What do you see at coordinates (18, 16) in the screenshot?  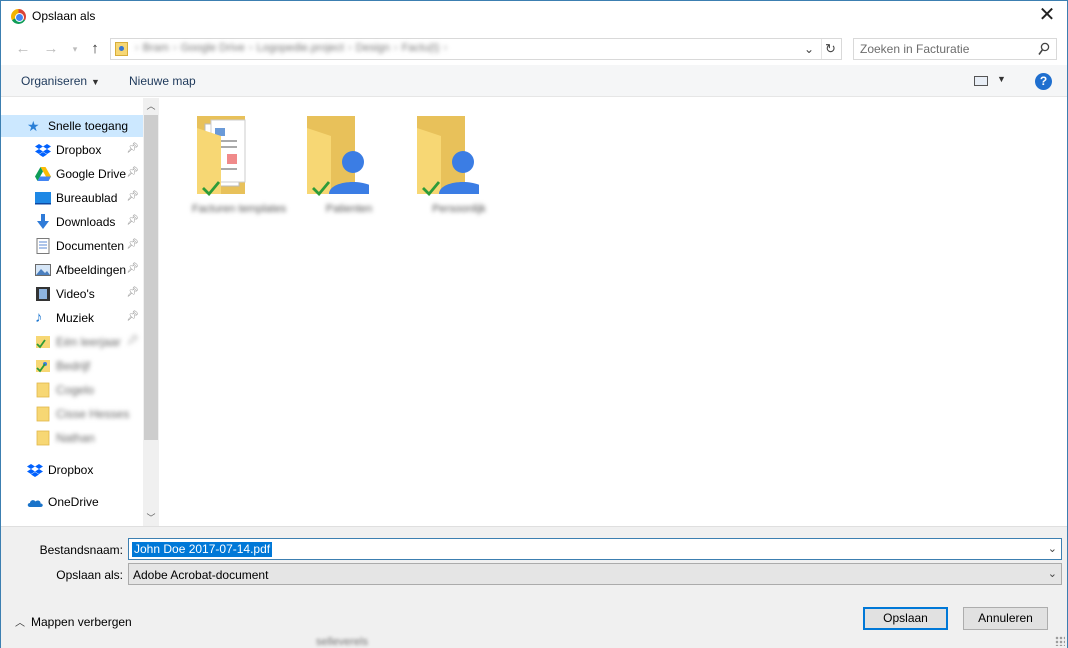 I see `chrome-icon` at bounding box center [18, 16].